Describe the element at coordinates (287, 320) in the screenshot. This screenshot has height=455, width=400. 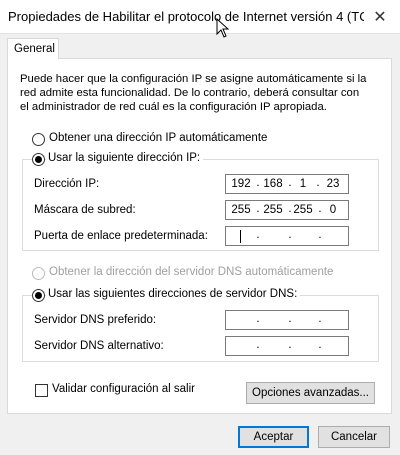
I see `preferred-dns-field: . . .` at that location.